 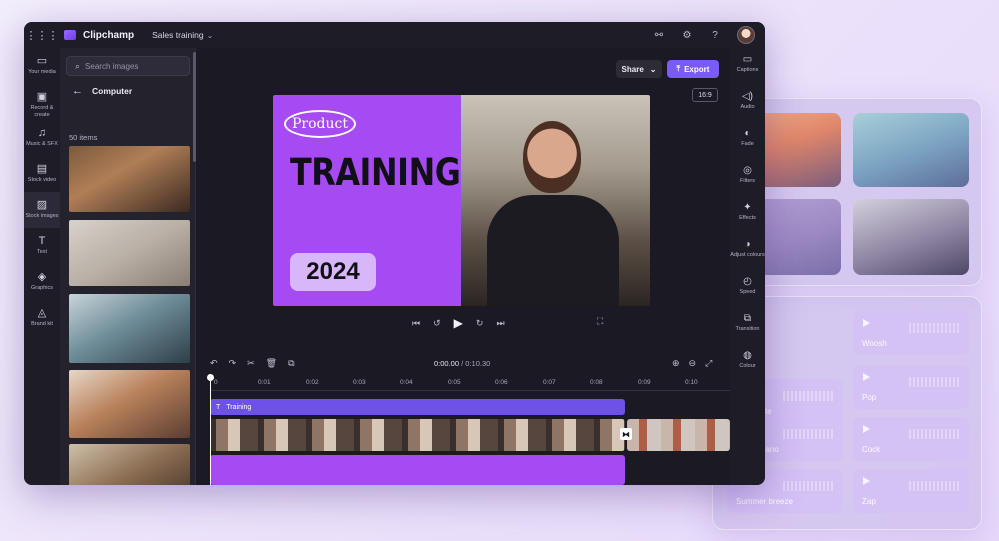 What do you see at coordinates (600, 321) in the screenshot?
I see `fullscreen-icon: ⛶` at bounding box center [600, 321].